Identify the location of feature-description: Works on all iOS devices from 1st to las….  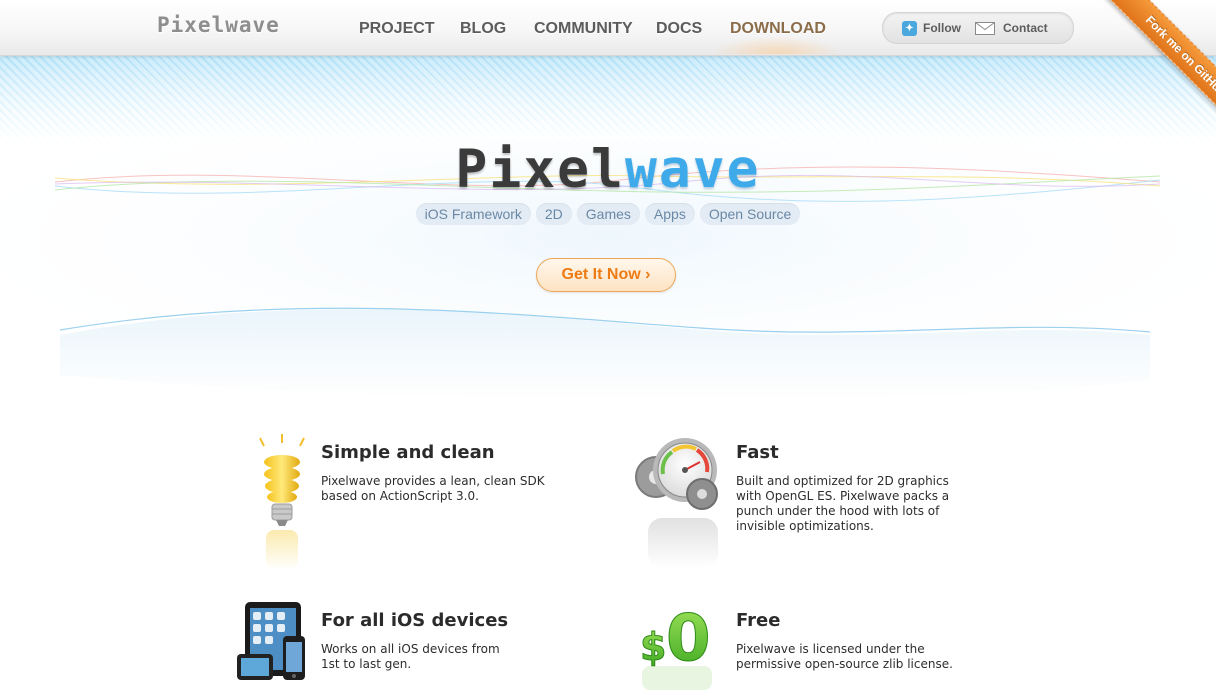
(410, 657).